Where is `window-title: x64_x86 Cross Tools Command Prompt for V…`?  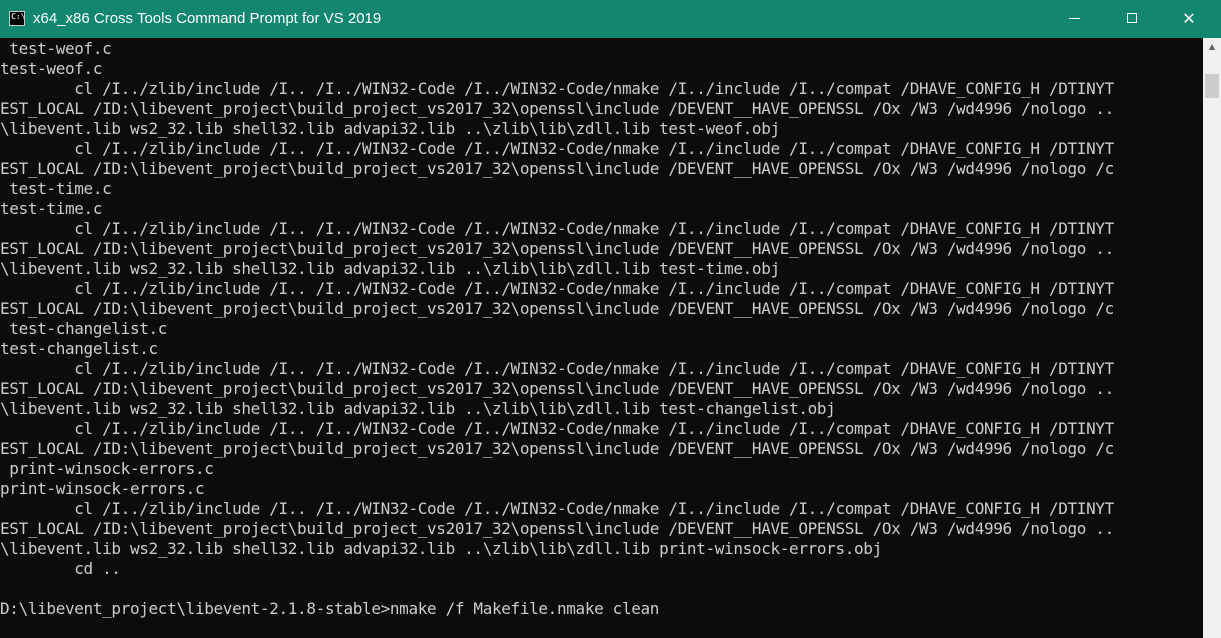 window-title: x64_x86 Cross Tools Command Prompt for V… is located at coordinates (207, 18).